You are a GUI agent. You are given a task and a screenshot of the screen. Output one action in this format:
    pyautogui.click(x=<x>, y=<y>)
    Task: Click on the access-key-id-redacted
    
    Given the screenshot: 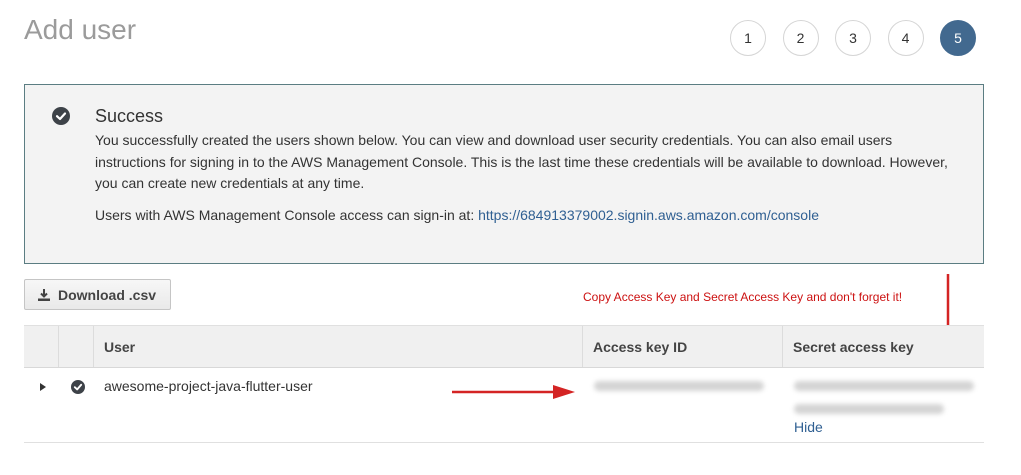 What is the action you would take?
    pyautogui.click(x=679, y=386)
    